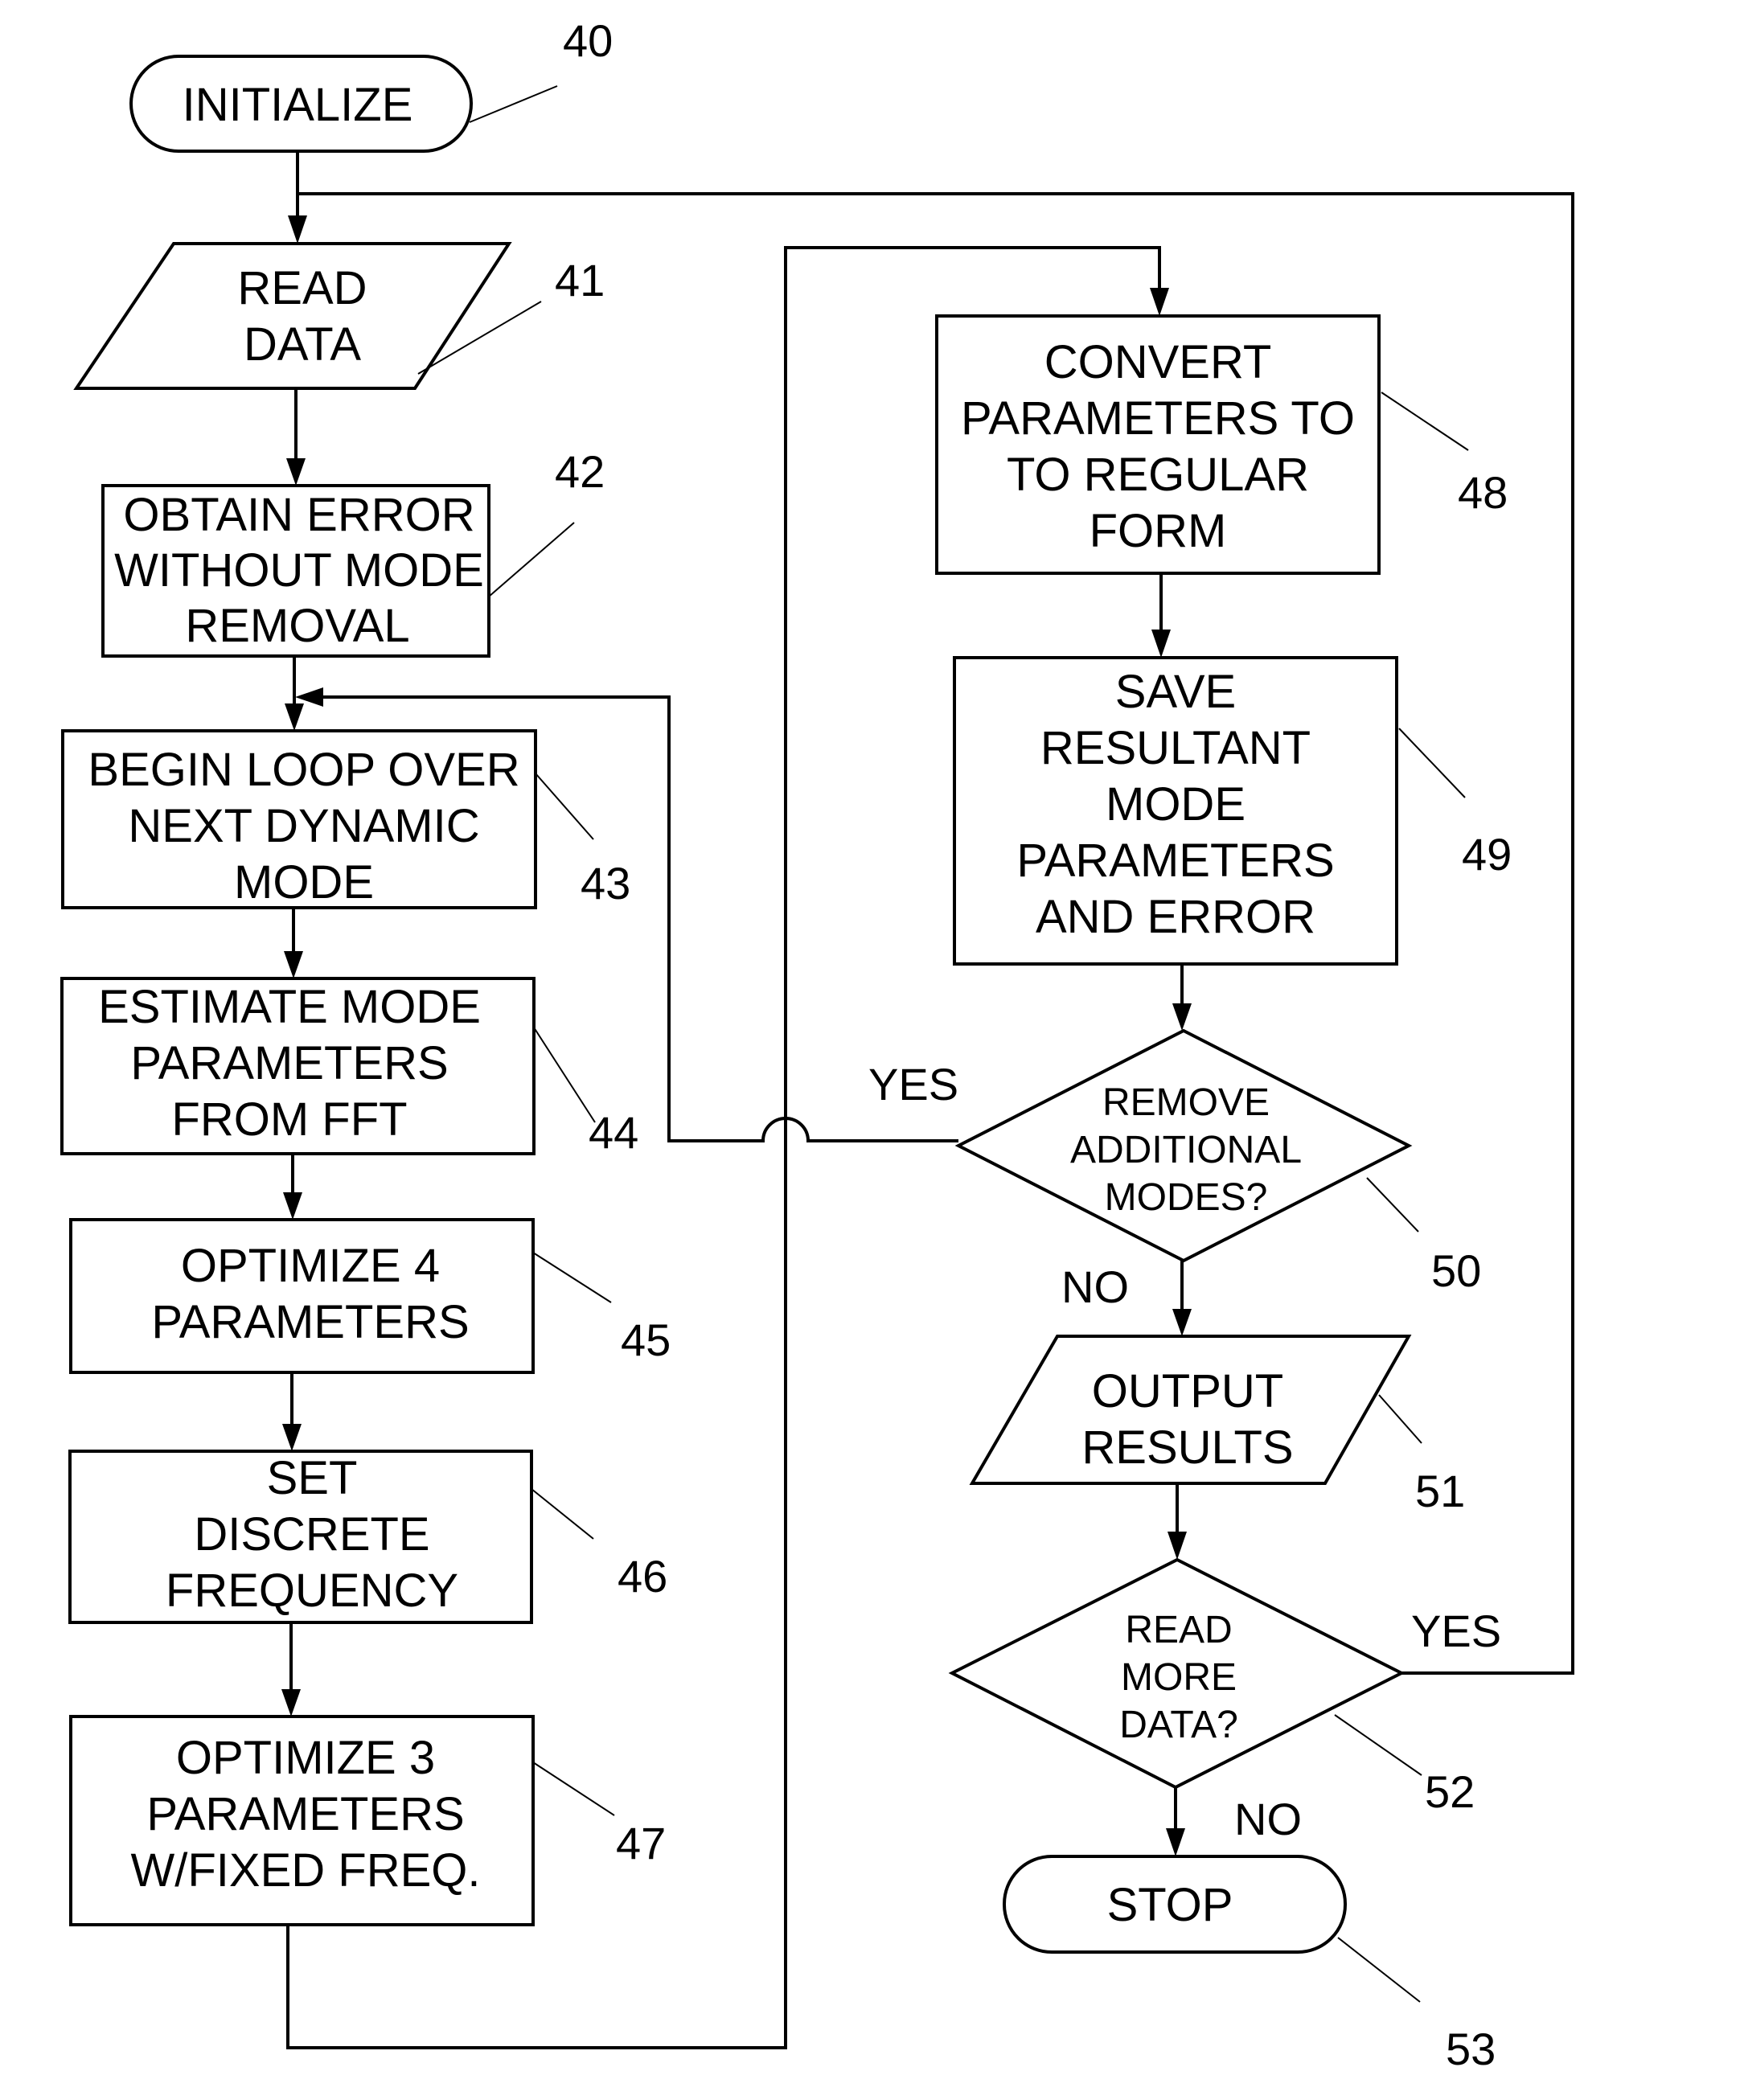 The image size is (1740, 2100). I want to click on node-52-line-3: DATA?, so click(1178, 1725).